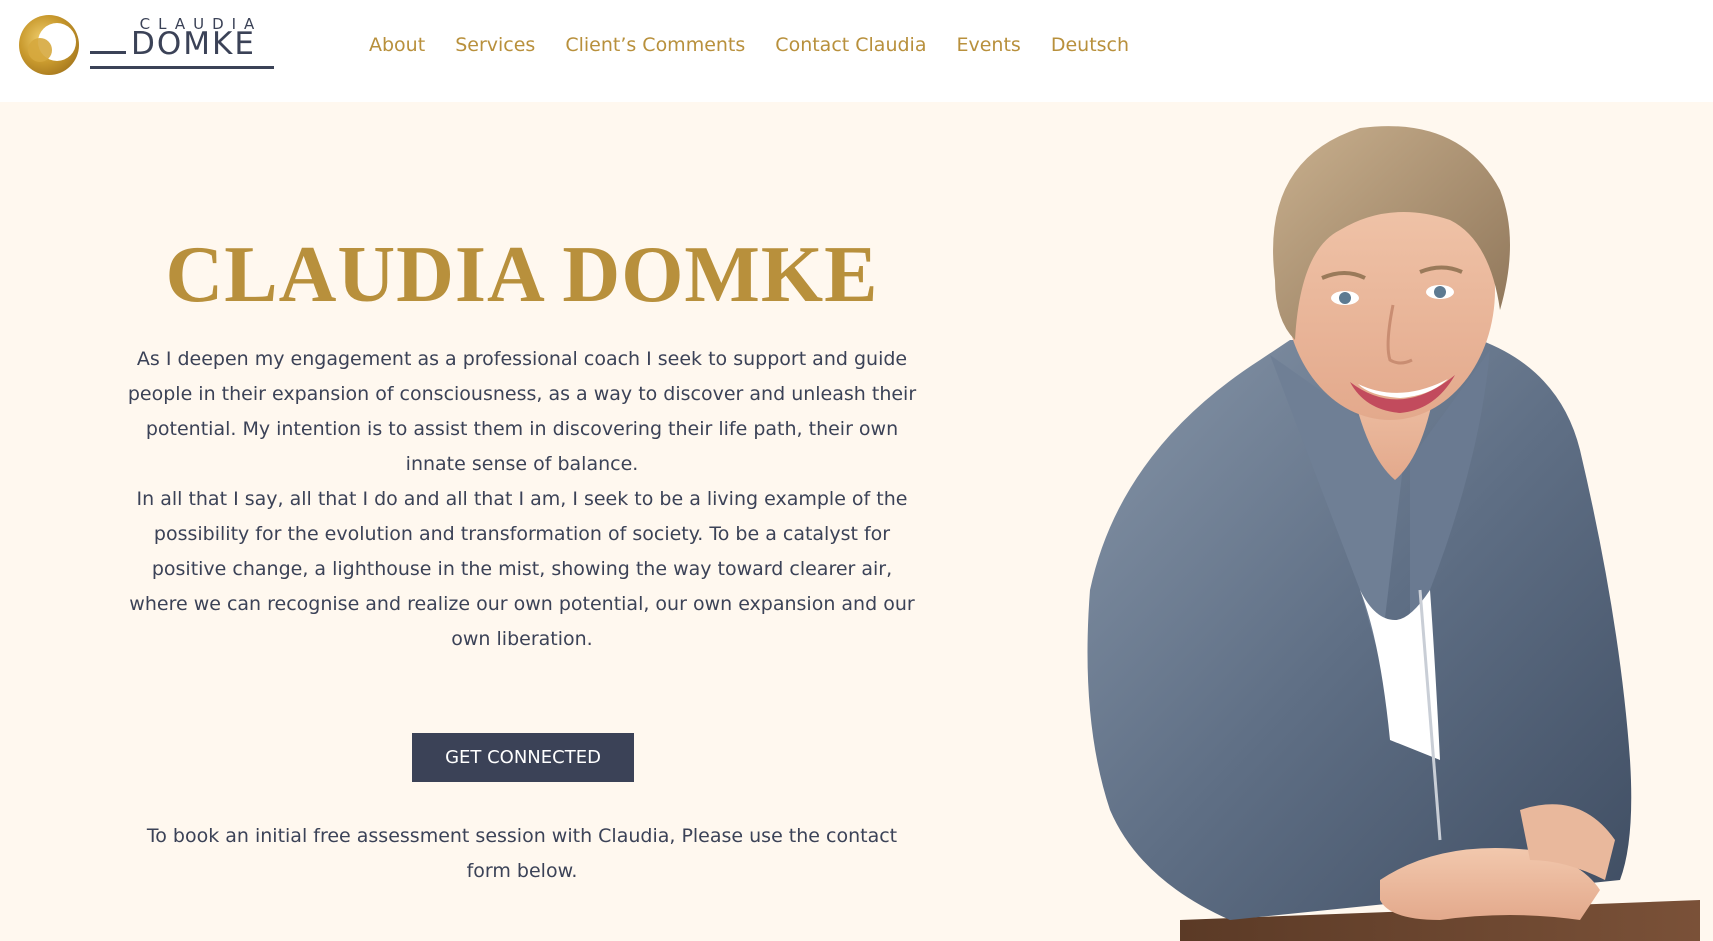 The width and height of the screenshot is (1713, 941). Describe the element at coordinates (495, 45) in the screenshot. I see `nav-services: Services` at that location.